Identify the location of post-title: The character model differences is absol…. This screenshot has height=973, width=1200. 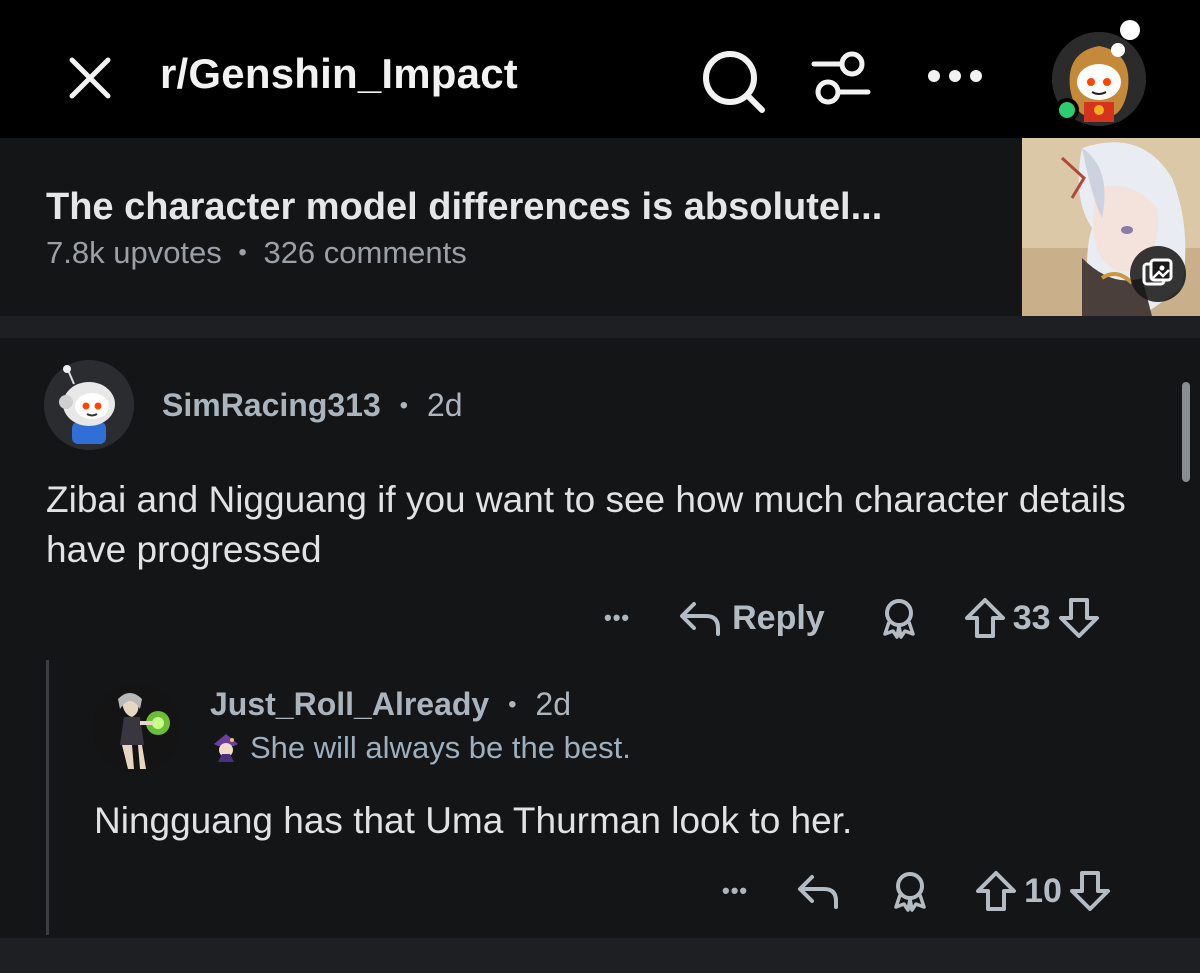
(464, 207).